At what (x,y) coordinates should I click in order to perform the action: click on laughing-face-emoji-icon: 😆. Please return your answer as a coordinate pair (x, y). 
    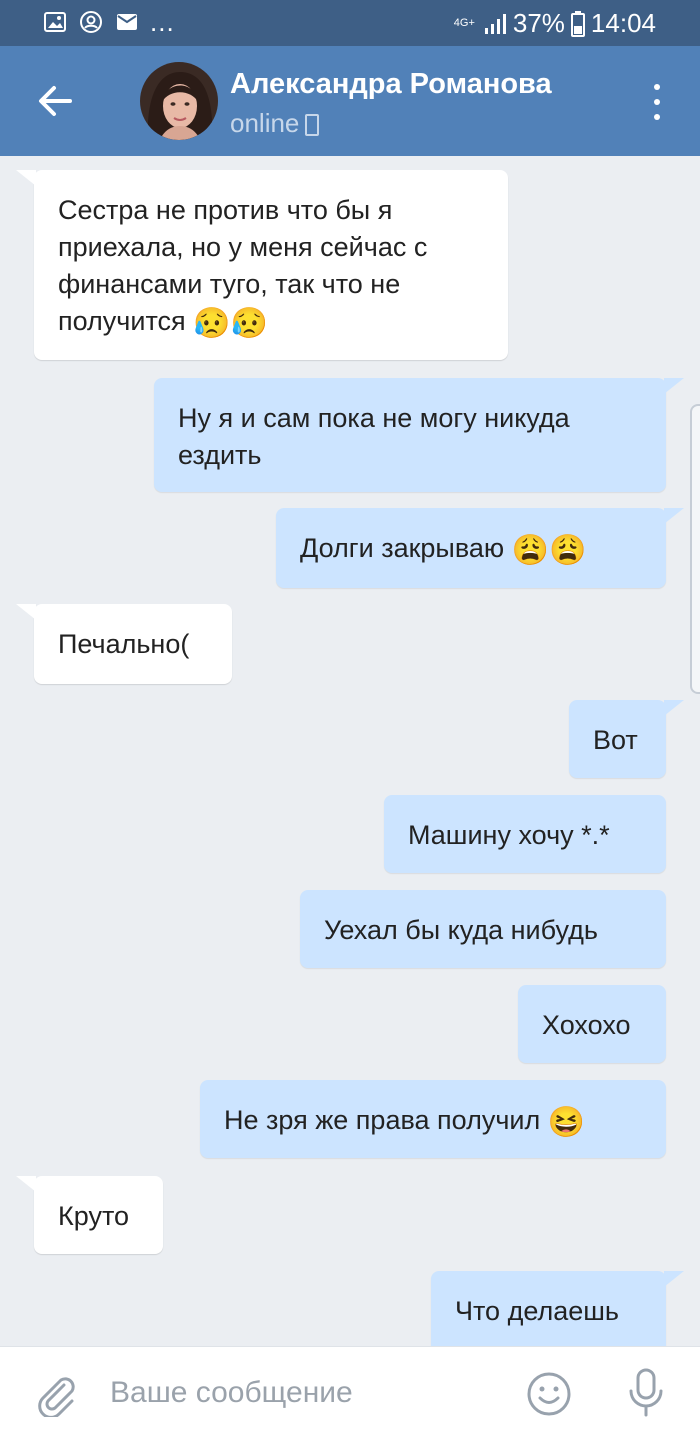
    Looking at the image, I should click on (566, 1122).